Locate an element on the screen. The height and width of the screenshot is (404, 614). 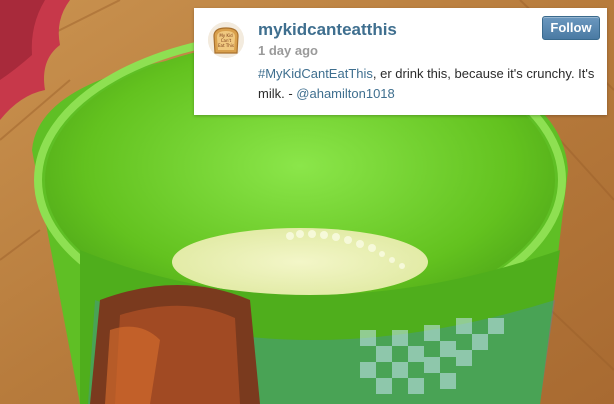
milk is located at coordinates (300, 262).